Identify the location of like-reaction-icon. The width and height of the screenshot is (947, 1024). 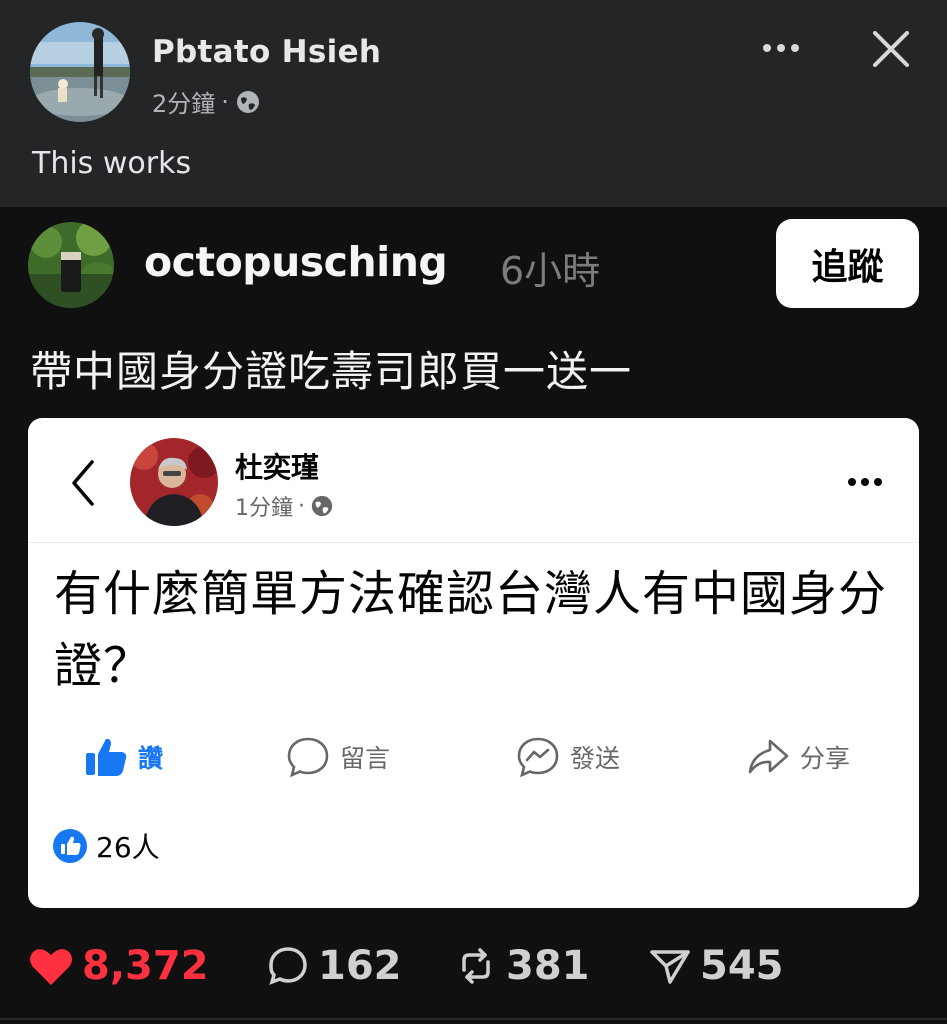
(70, 846).